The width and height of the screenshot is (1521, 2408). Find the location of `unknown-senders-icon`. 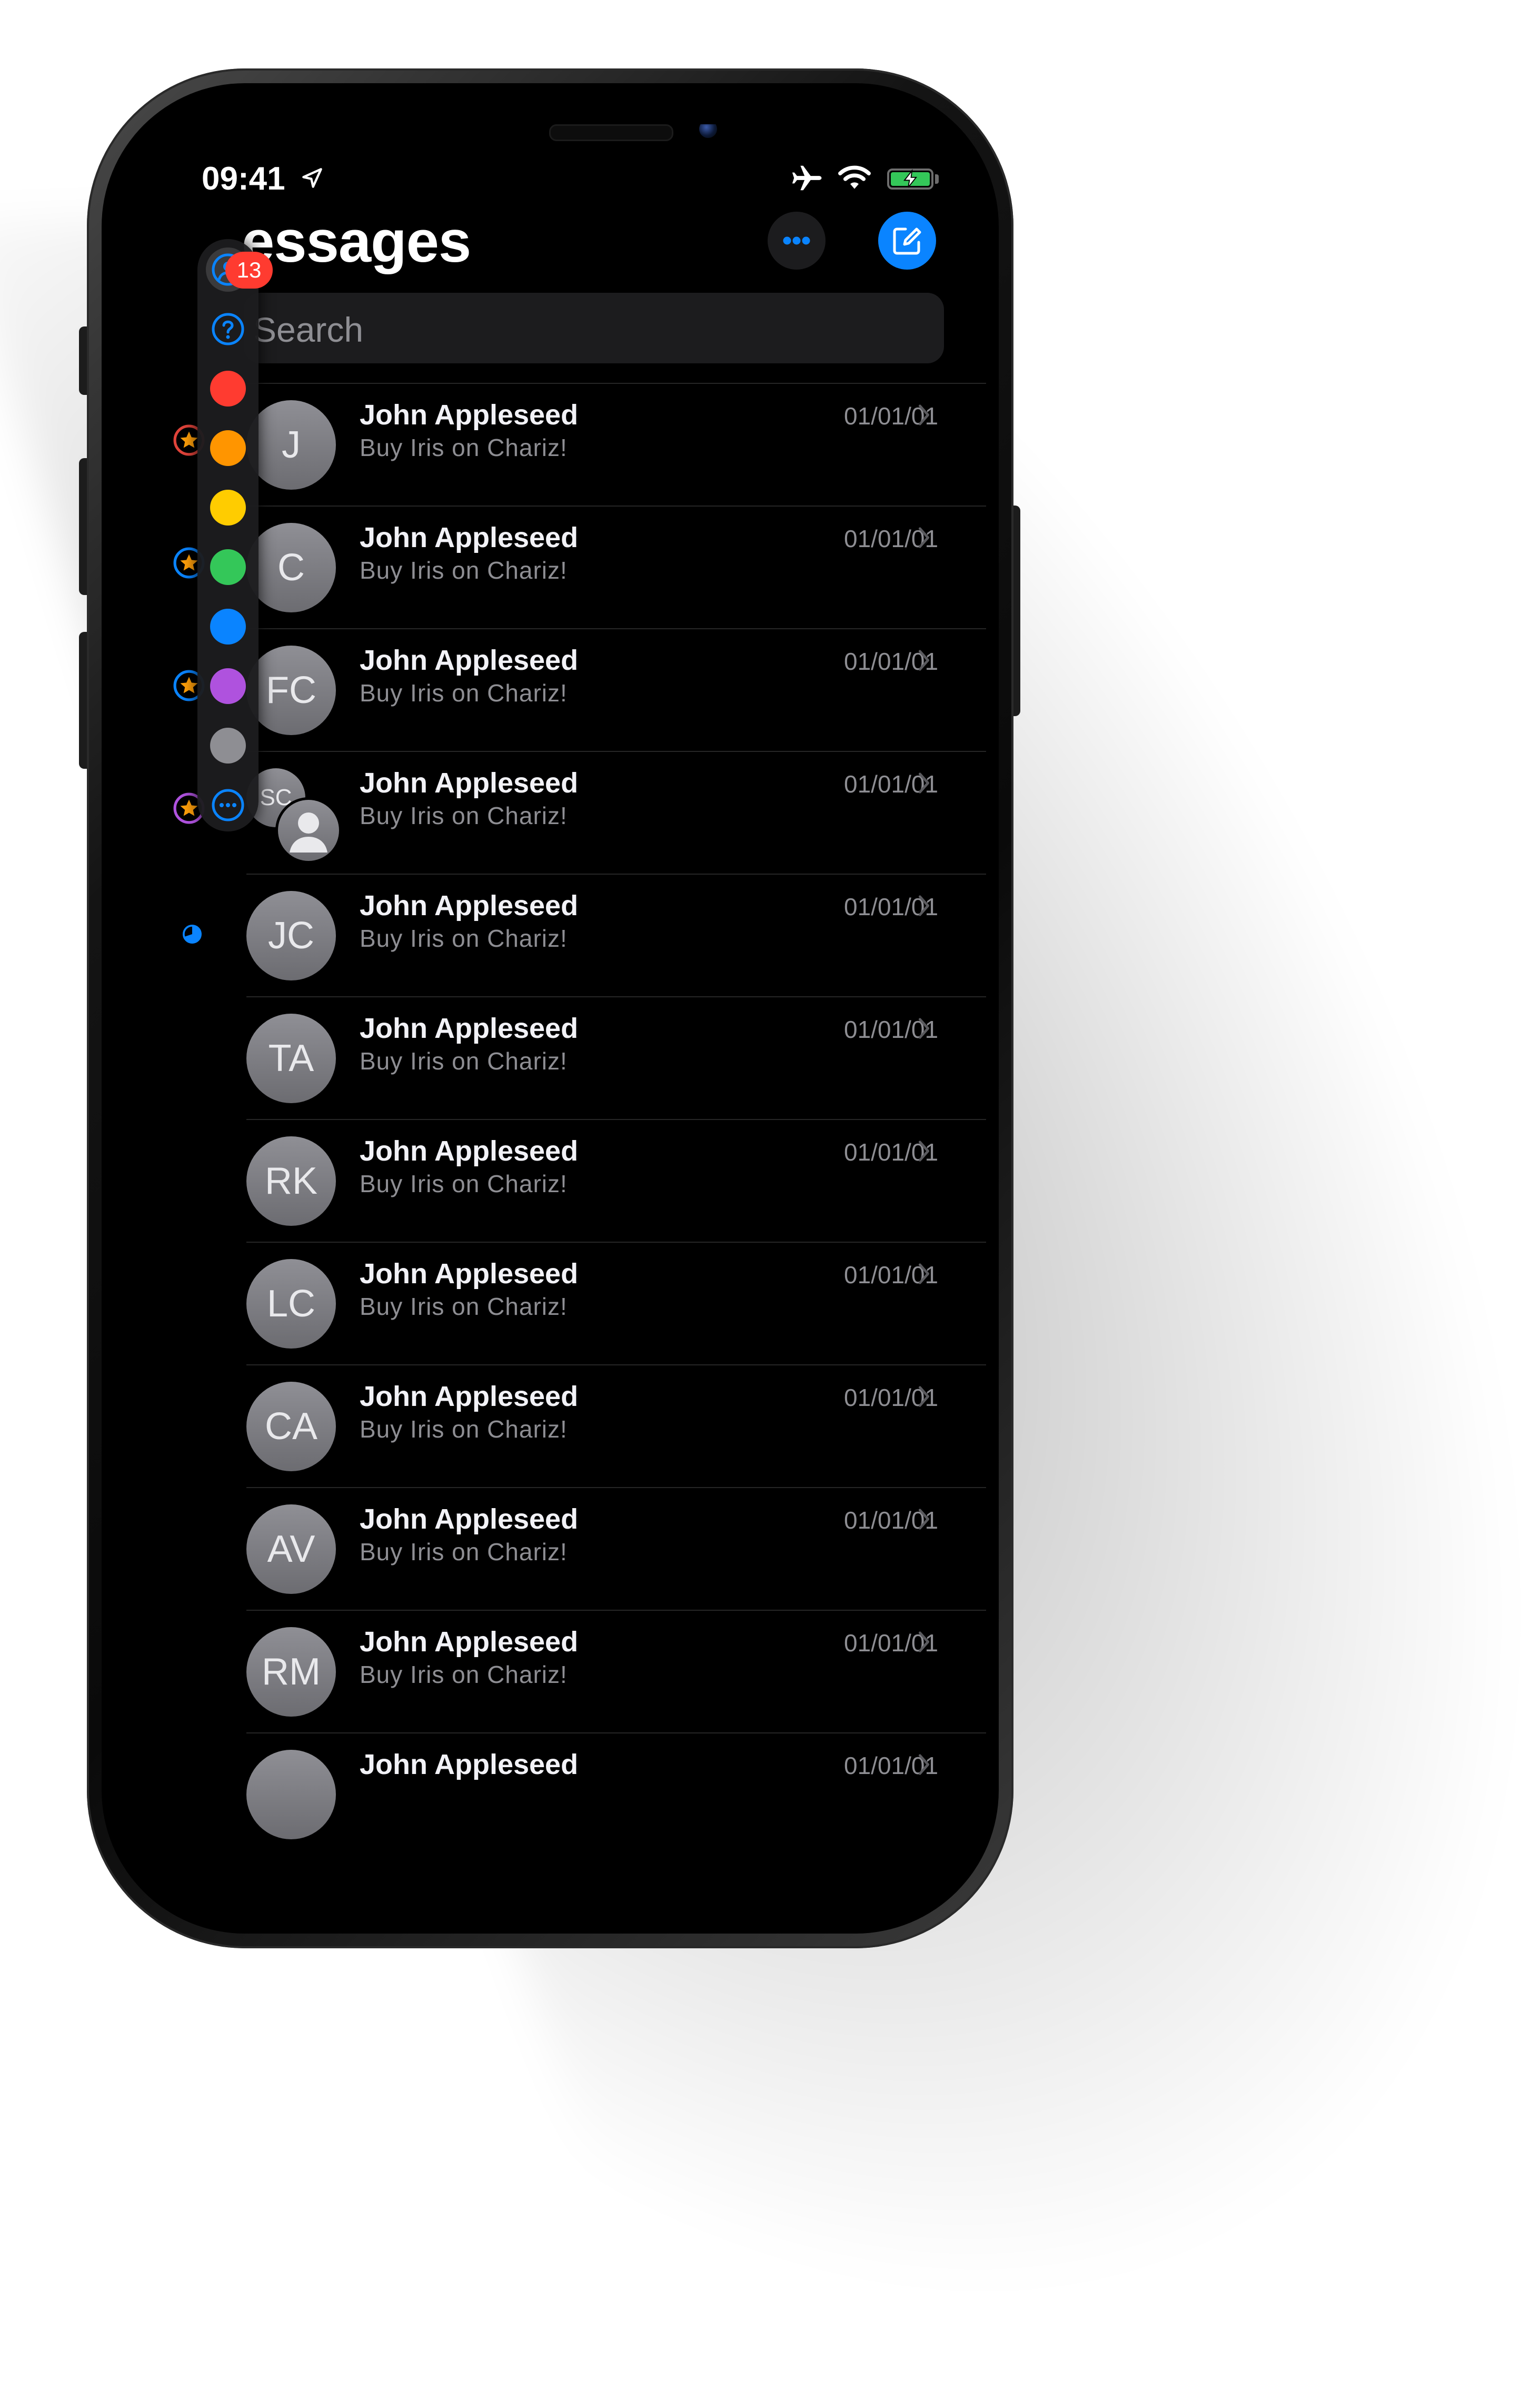

unknown-senders-icon is located at coordinates (228, 329).